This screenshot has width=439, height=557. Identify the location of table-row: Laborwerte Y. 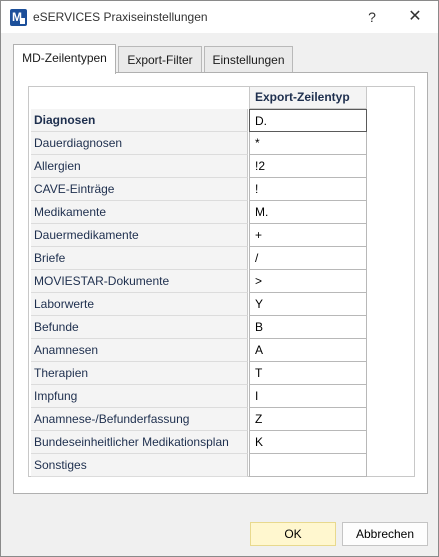
(199, 304).